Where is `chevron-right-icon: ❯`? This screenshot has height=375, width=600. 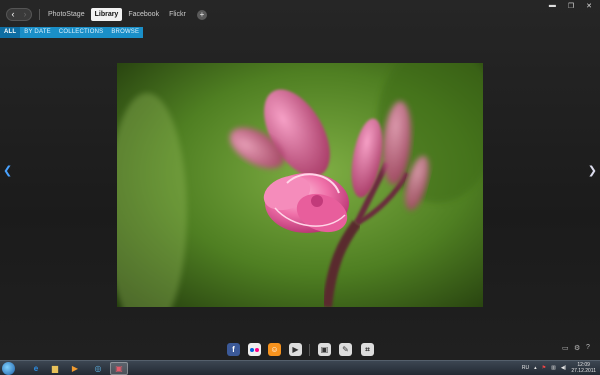
chevron-right-icon: ❯ is located at coordinates (592, 171).